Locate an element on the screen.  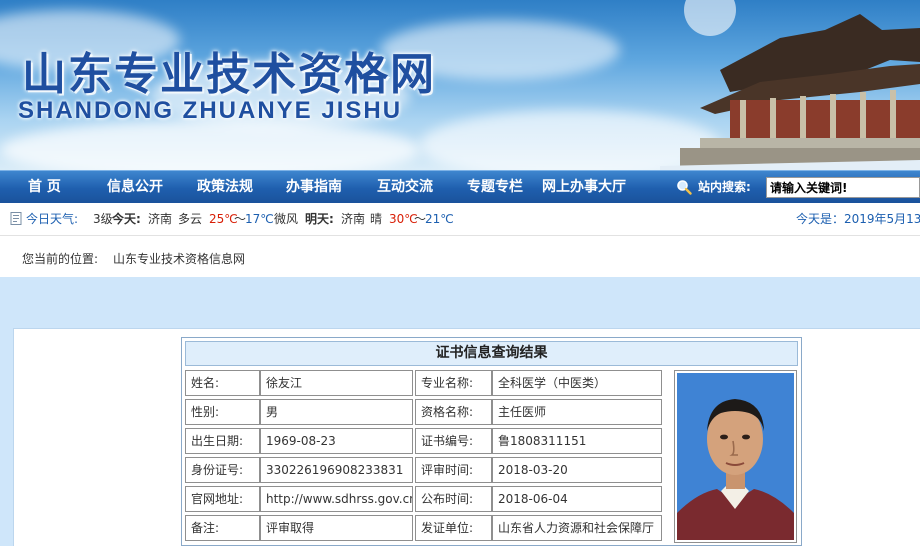
label-gender: 性别: is located at coordinates (222, 412).